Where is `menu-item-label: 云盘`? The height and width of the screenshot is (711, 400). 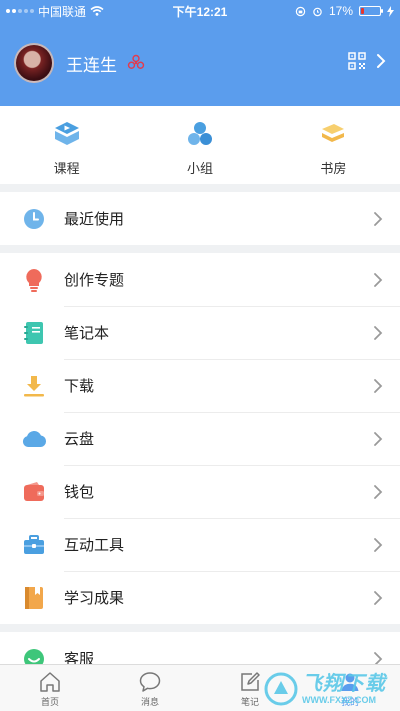
menu-item-label: 云盘 is located at coordinates (79, 439).